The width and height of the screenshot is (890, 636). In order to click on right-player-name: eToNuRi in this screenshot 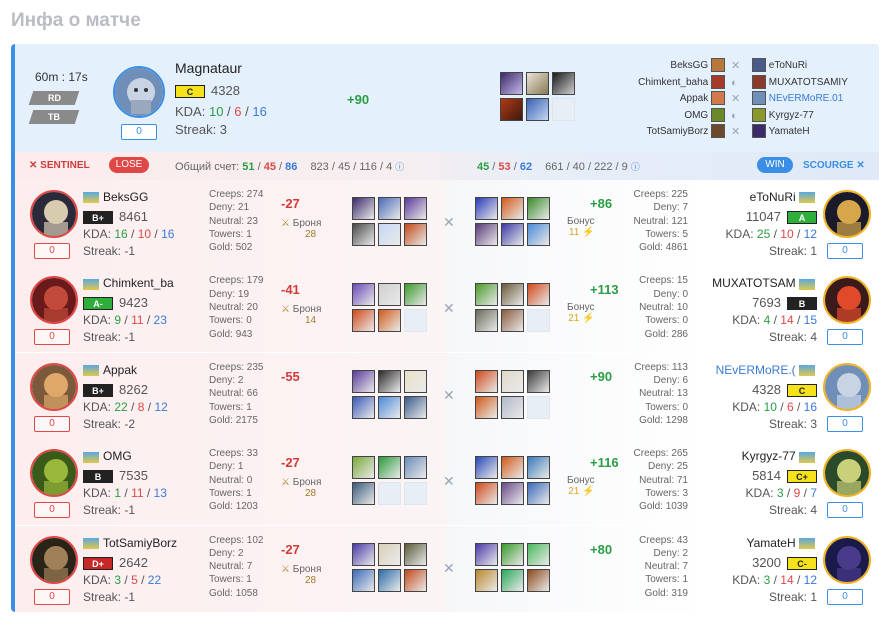, I will do `click(764, 197)`.